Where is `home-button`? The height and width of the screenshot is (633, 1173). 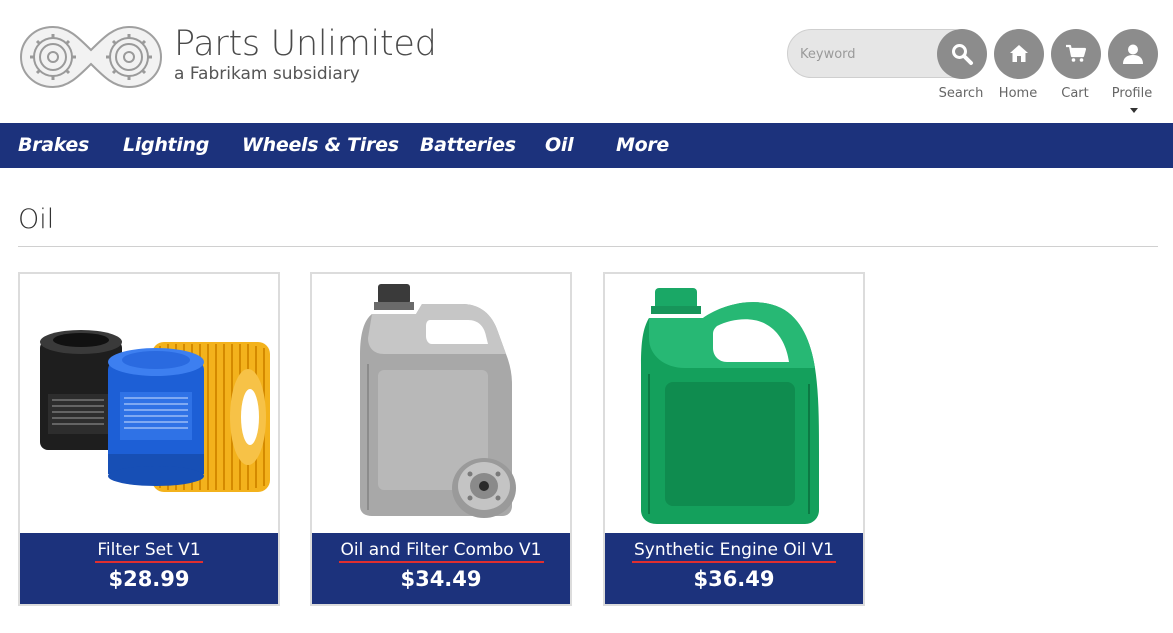 home-button is located at coordinates (1019, 54).